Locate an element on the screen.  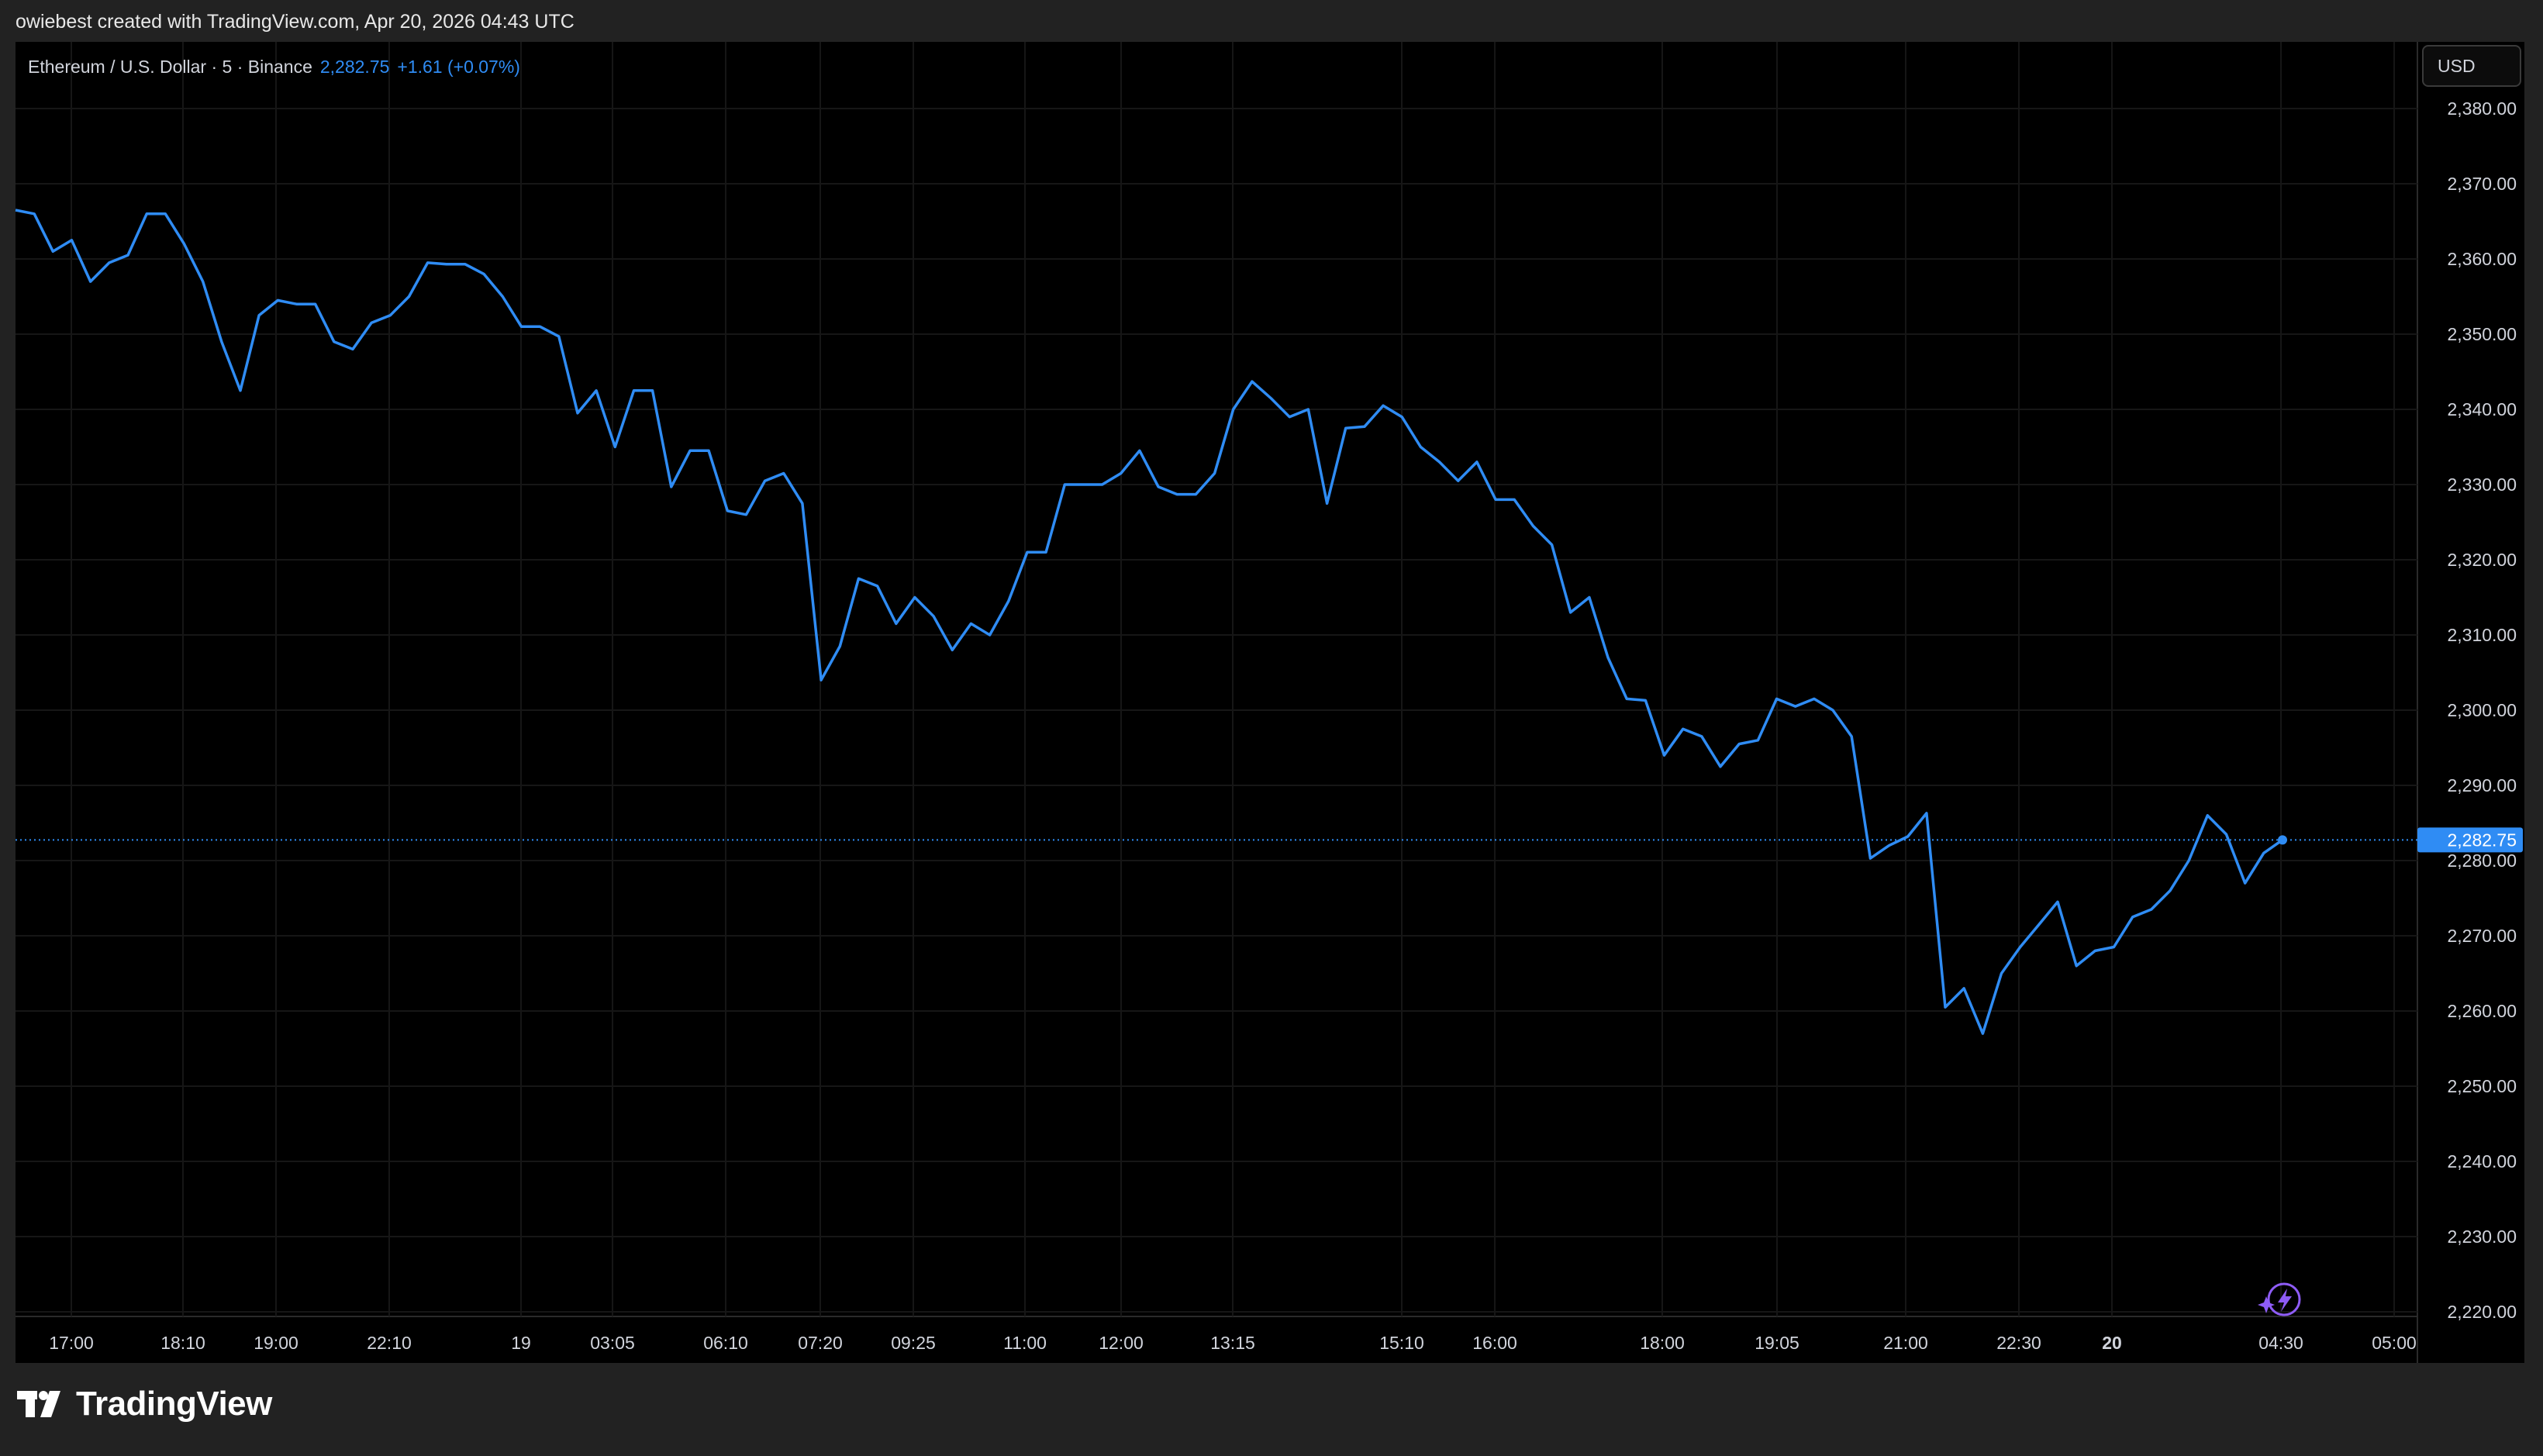
x-tick-label: 13:15 is located at coordinates (1232, 1343).